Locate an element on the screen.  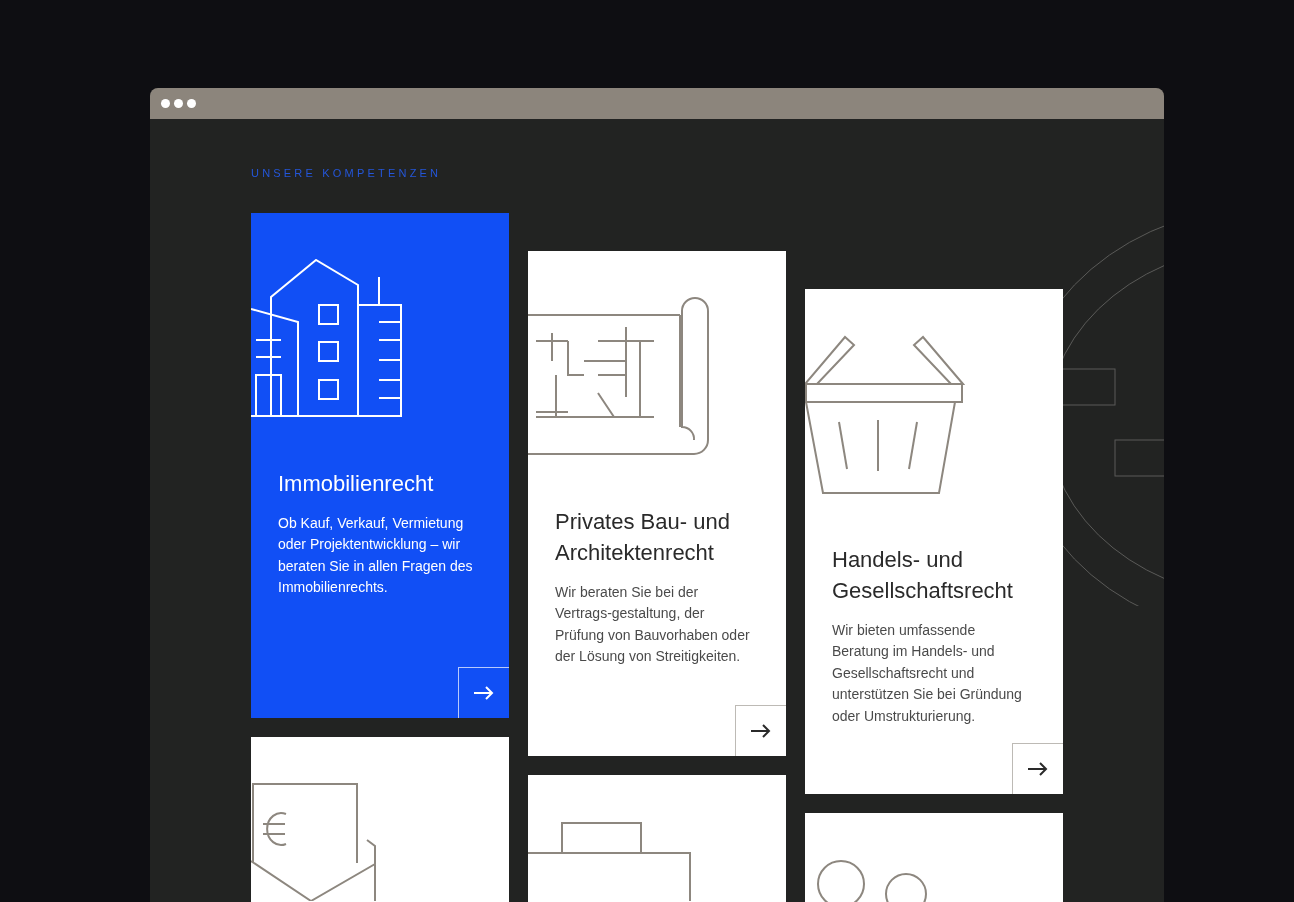
briefcase-icon is located at coordinates (610, 861).